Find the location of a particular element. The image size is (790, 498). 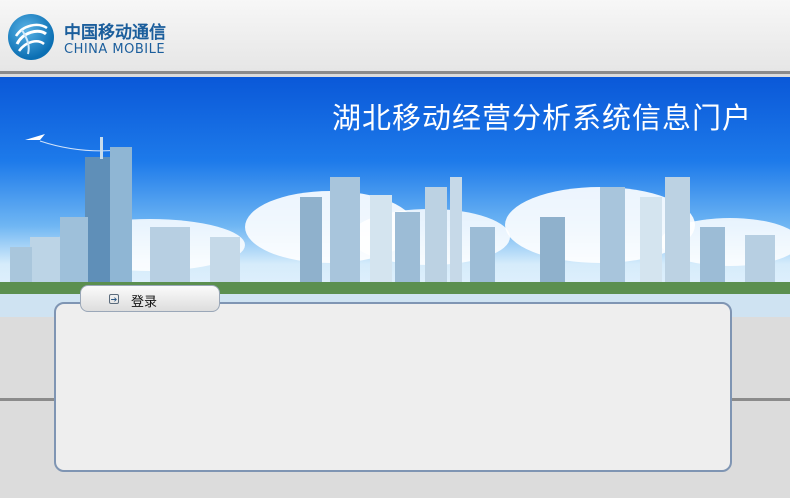

china-mobile-logo-icon is located at coordinates (31, 37).